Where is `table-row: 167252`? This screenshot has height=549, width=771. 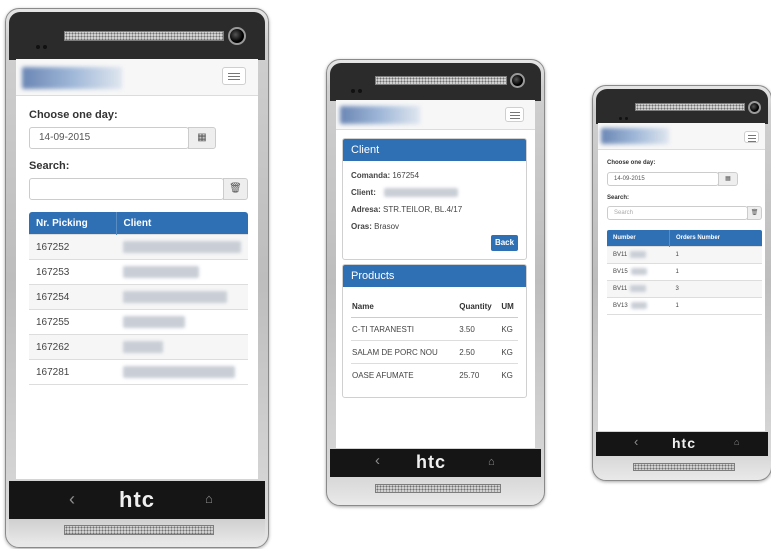
table-row: 167252 is located at coordinates (138, 247).